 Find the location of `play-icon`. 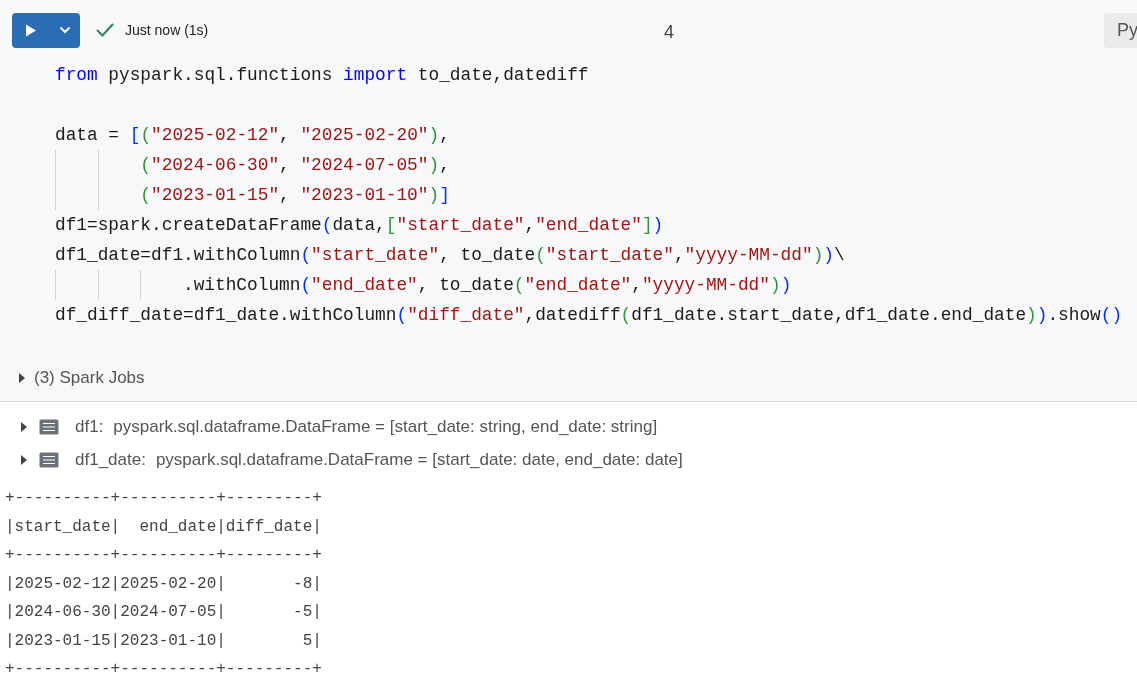

play-icon is located at coordinates (31, 30).